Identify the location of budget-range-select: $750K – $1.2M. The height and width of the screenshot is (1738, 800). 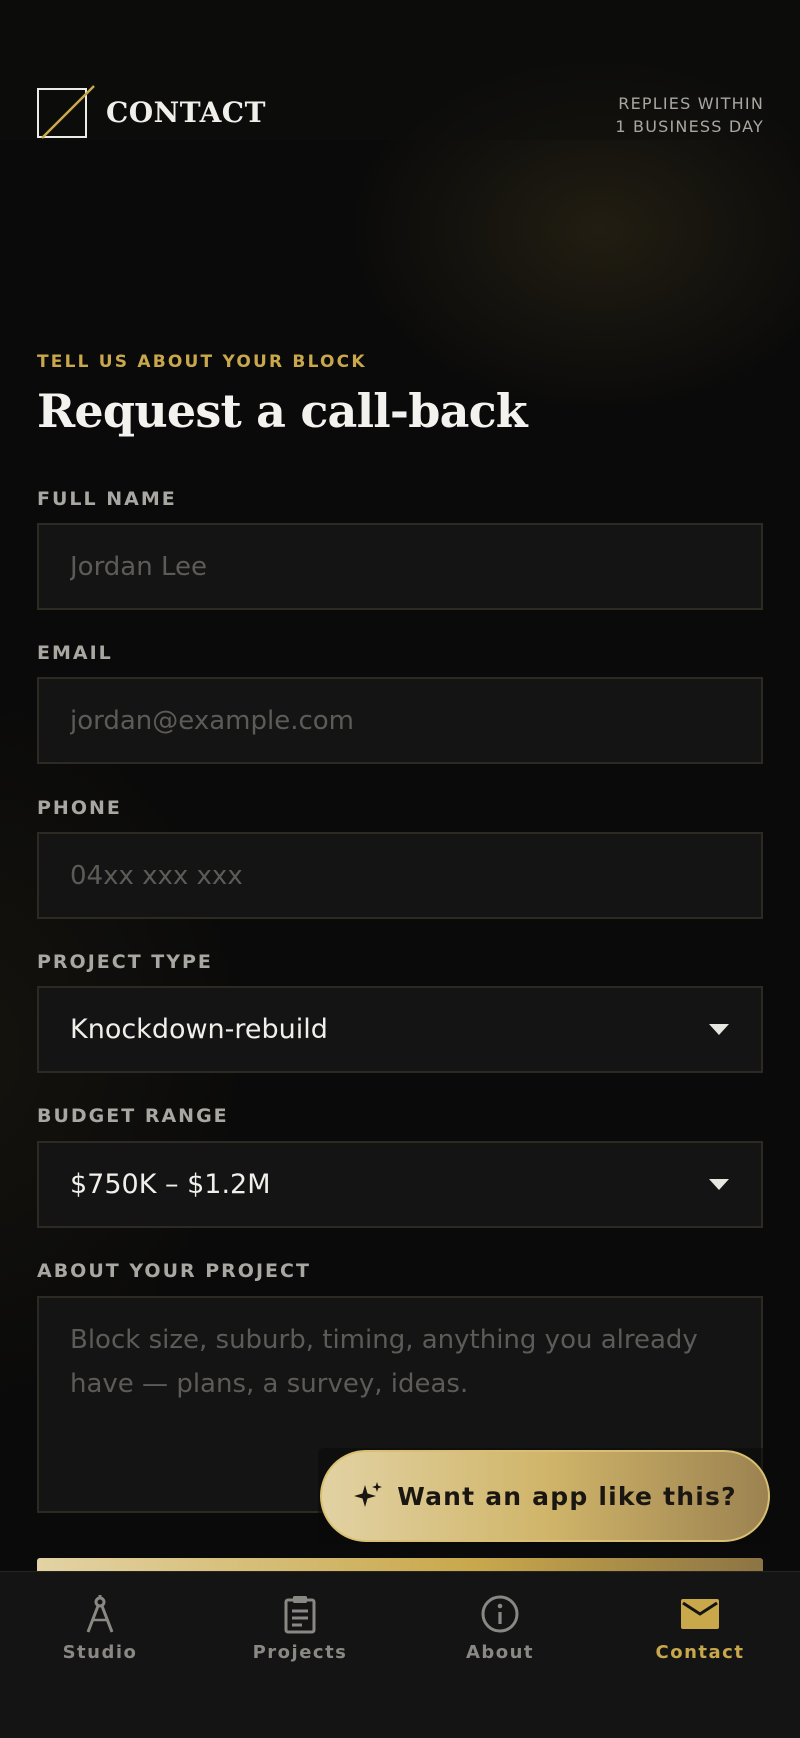
(400, 1184).